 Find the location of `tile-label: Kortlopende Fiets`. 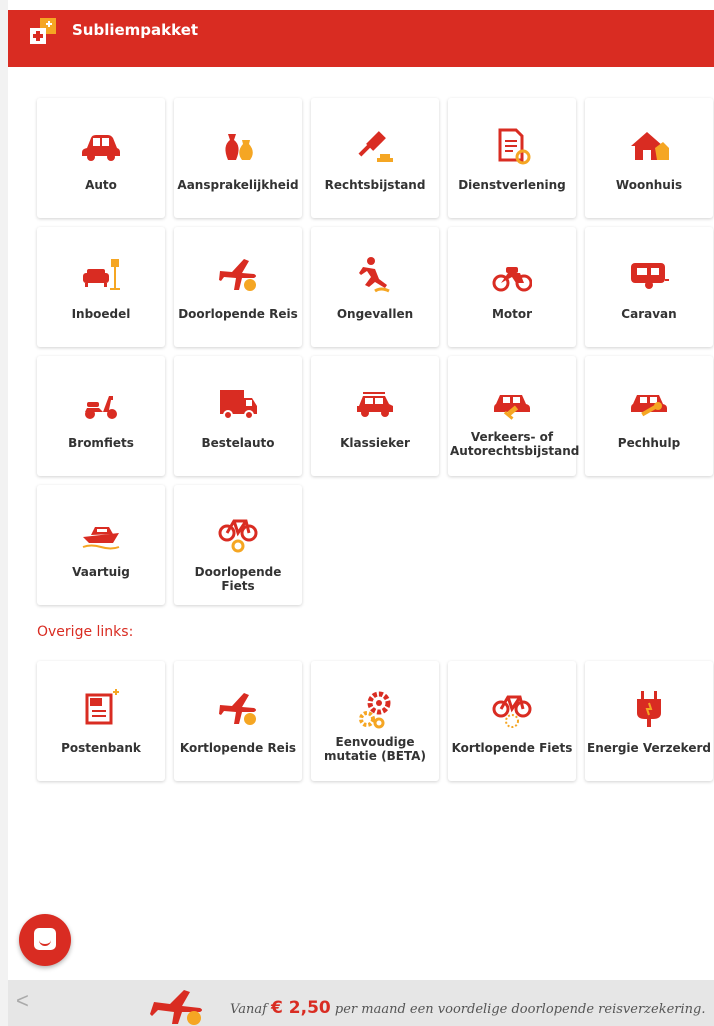

tile-label: Kortlopende Fiets is located at coordinates (512, 748).